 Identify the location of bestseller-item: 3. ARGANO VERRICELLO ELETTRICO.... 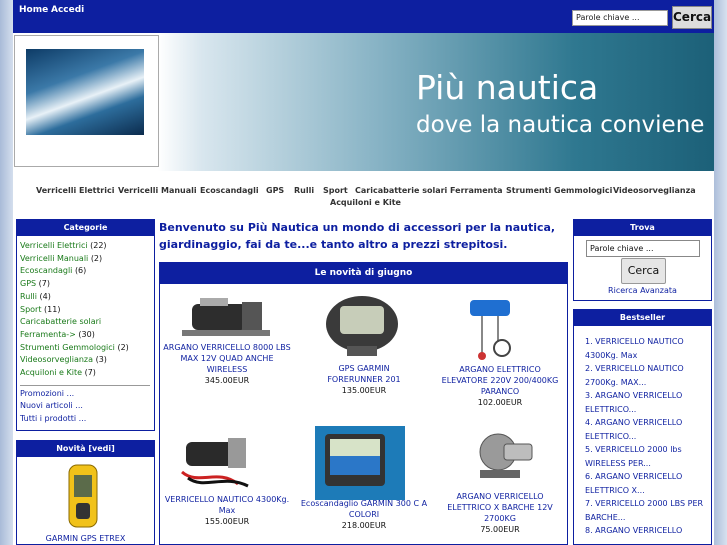
(646, 402).